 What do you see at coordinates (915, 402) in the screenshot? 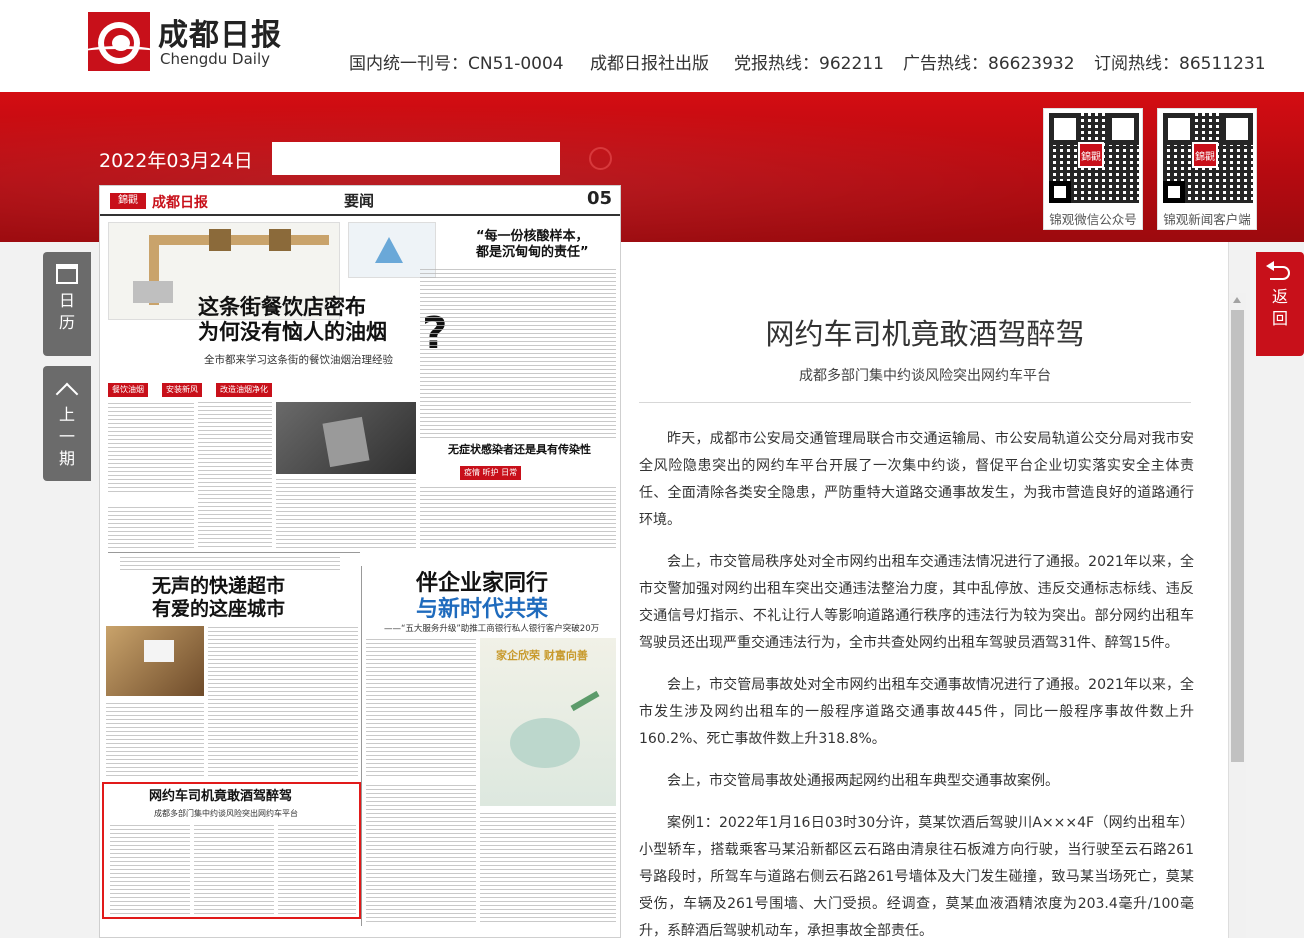
I see `divider` at bounding box center [915, 402].